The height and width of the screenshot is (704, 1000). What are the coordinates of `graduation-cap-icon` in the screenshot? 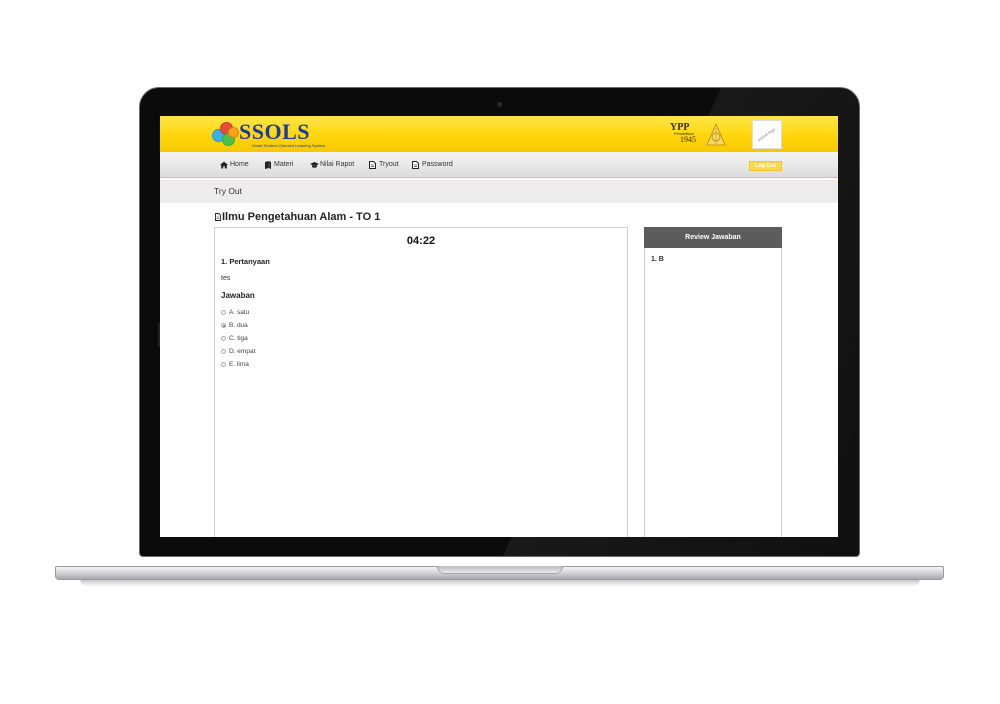 It's located at (314, 165).